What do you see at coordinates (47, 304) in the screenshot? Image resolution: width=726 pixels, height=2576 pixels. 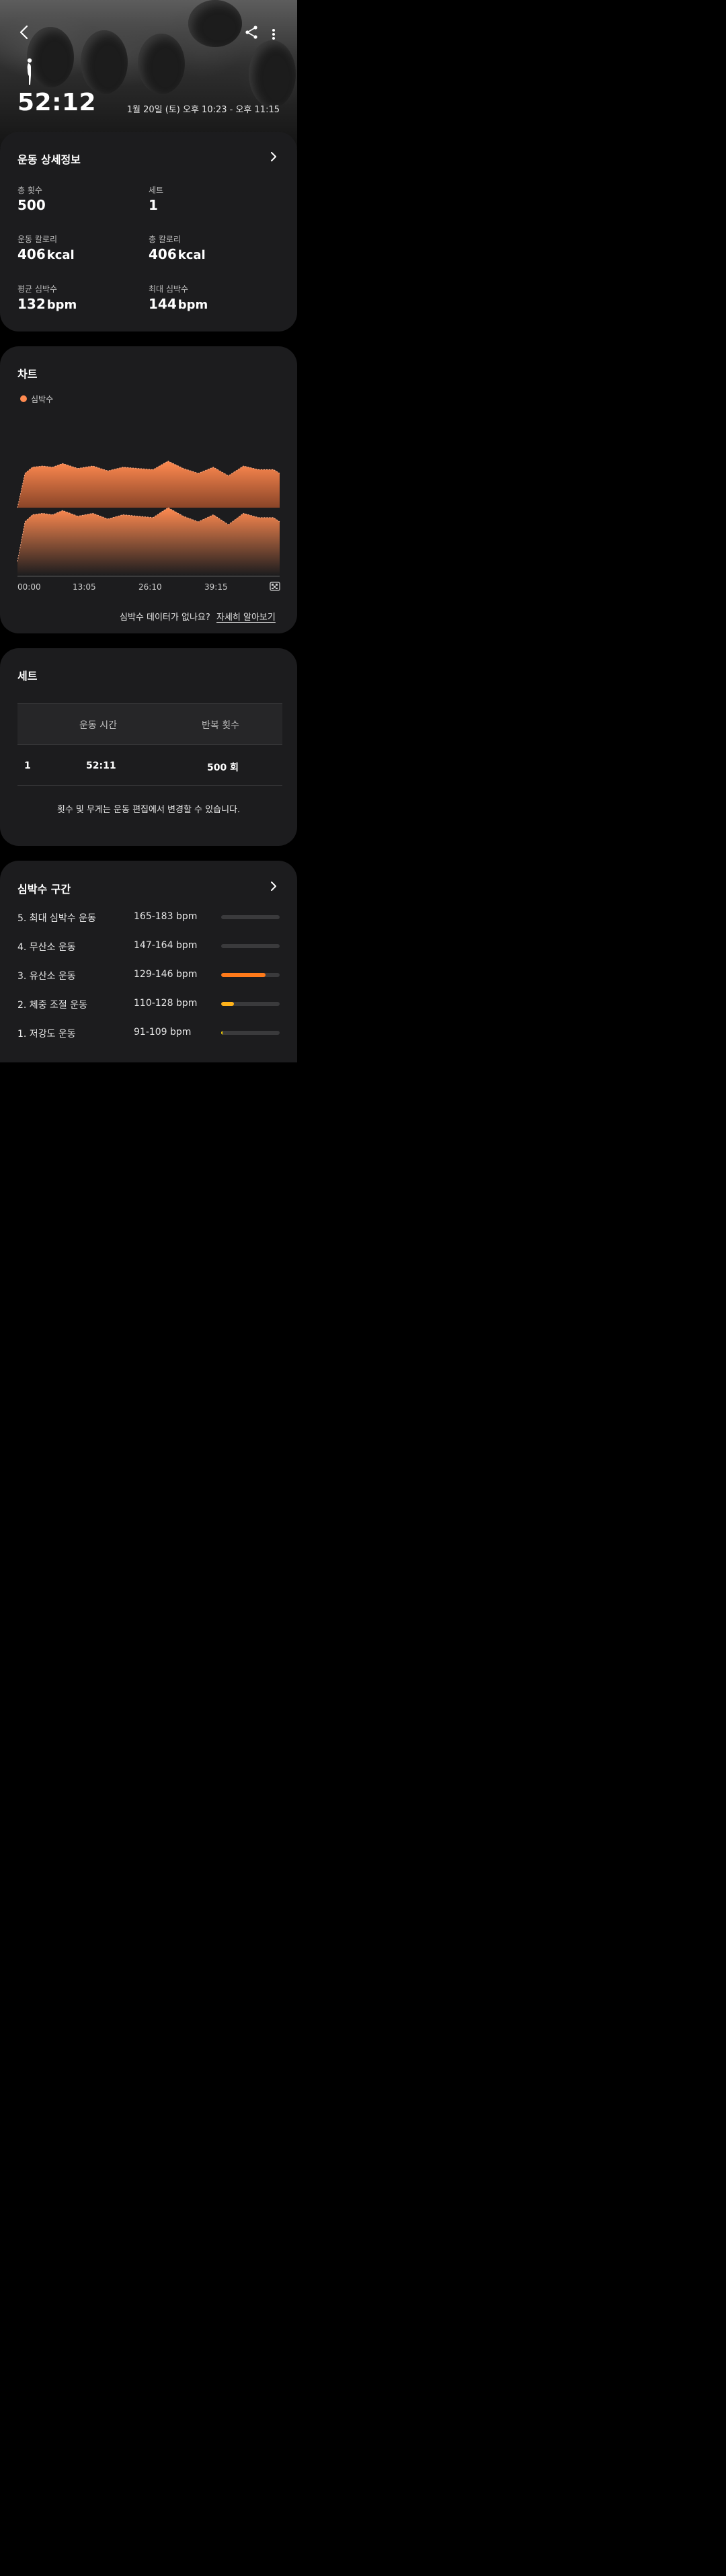 I see `stat-value-avg-hr: 132 bpm` at bounding box center [47, 304].